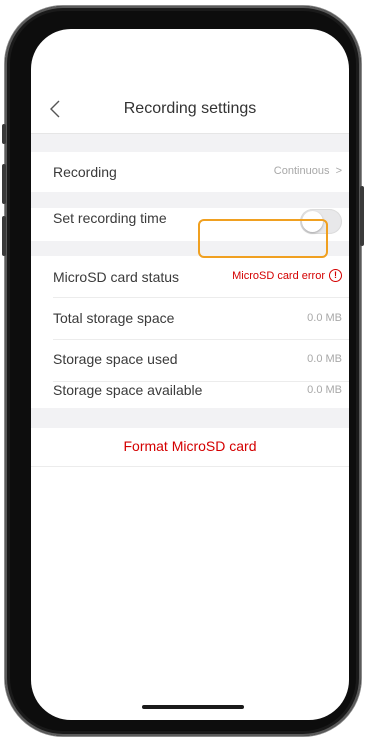  Describe the element at coordinates (4, 184) in the screenshot. I see `volume-up-button` at that location.